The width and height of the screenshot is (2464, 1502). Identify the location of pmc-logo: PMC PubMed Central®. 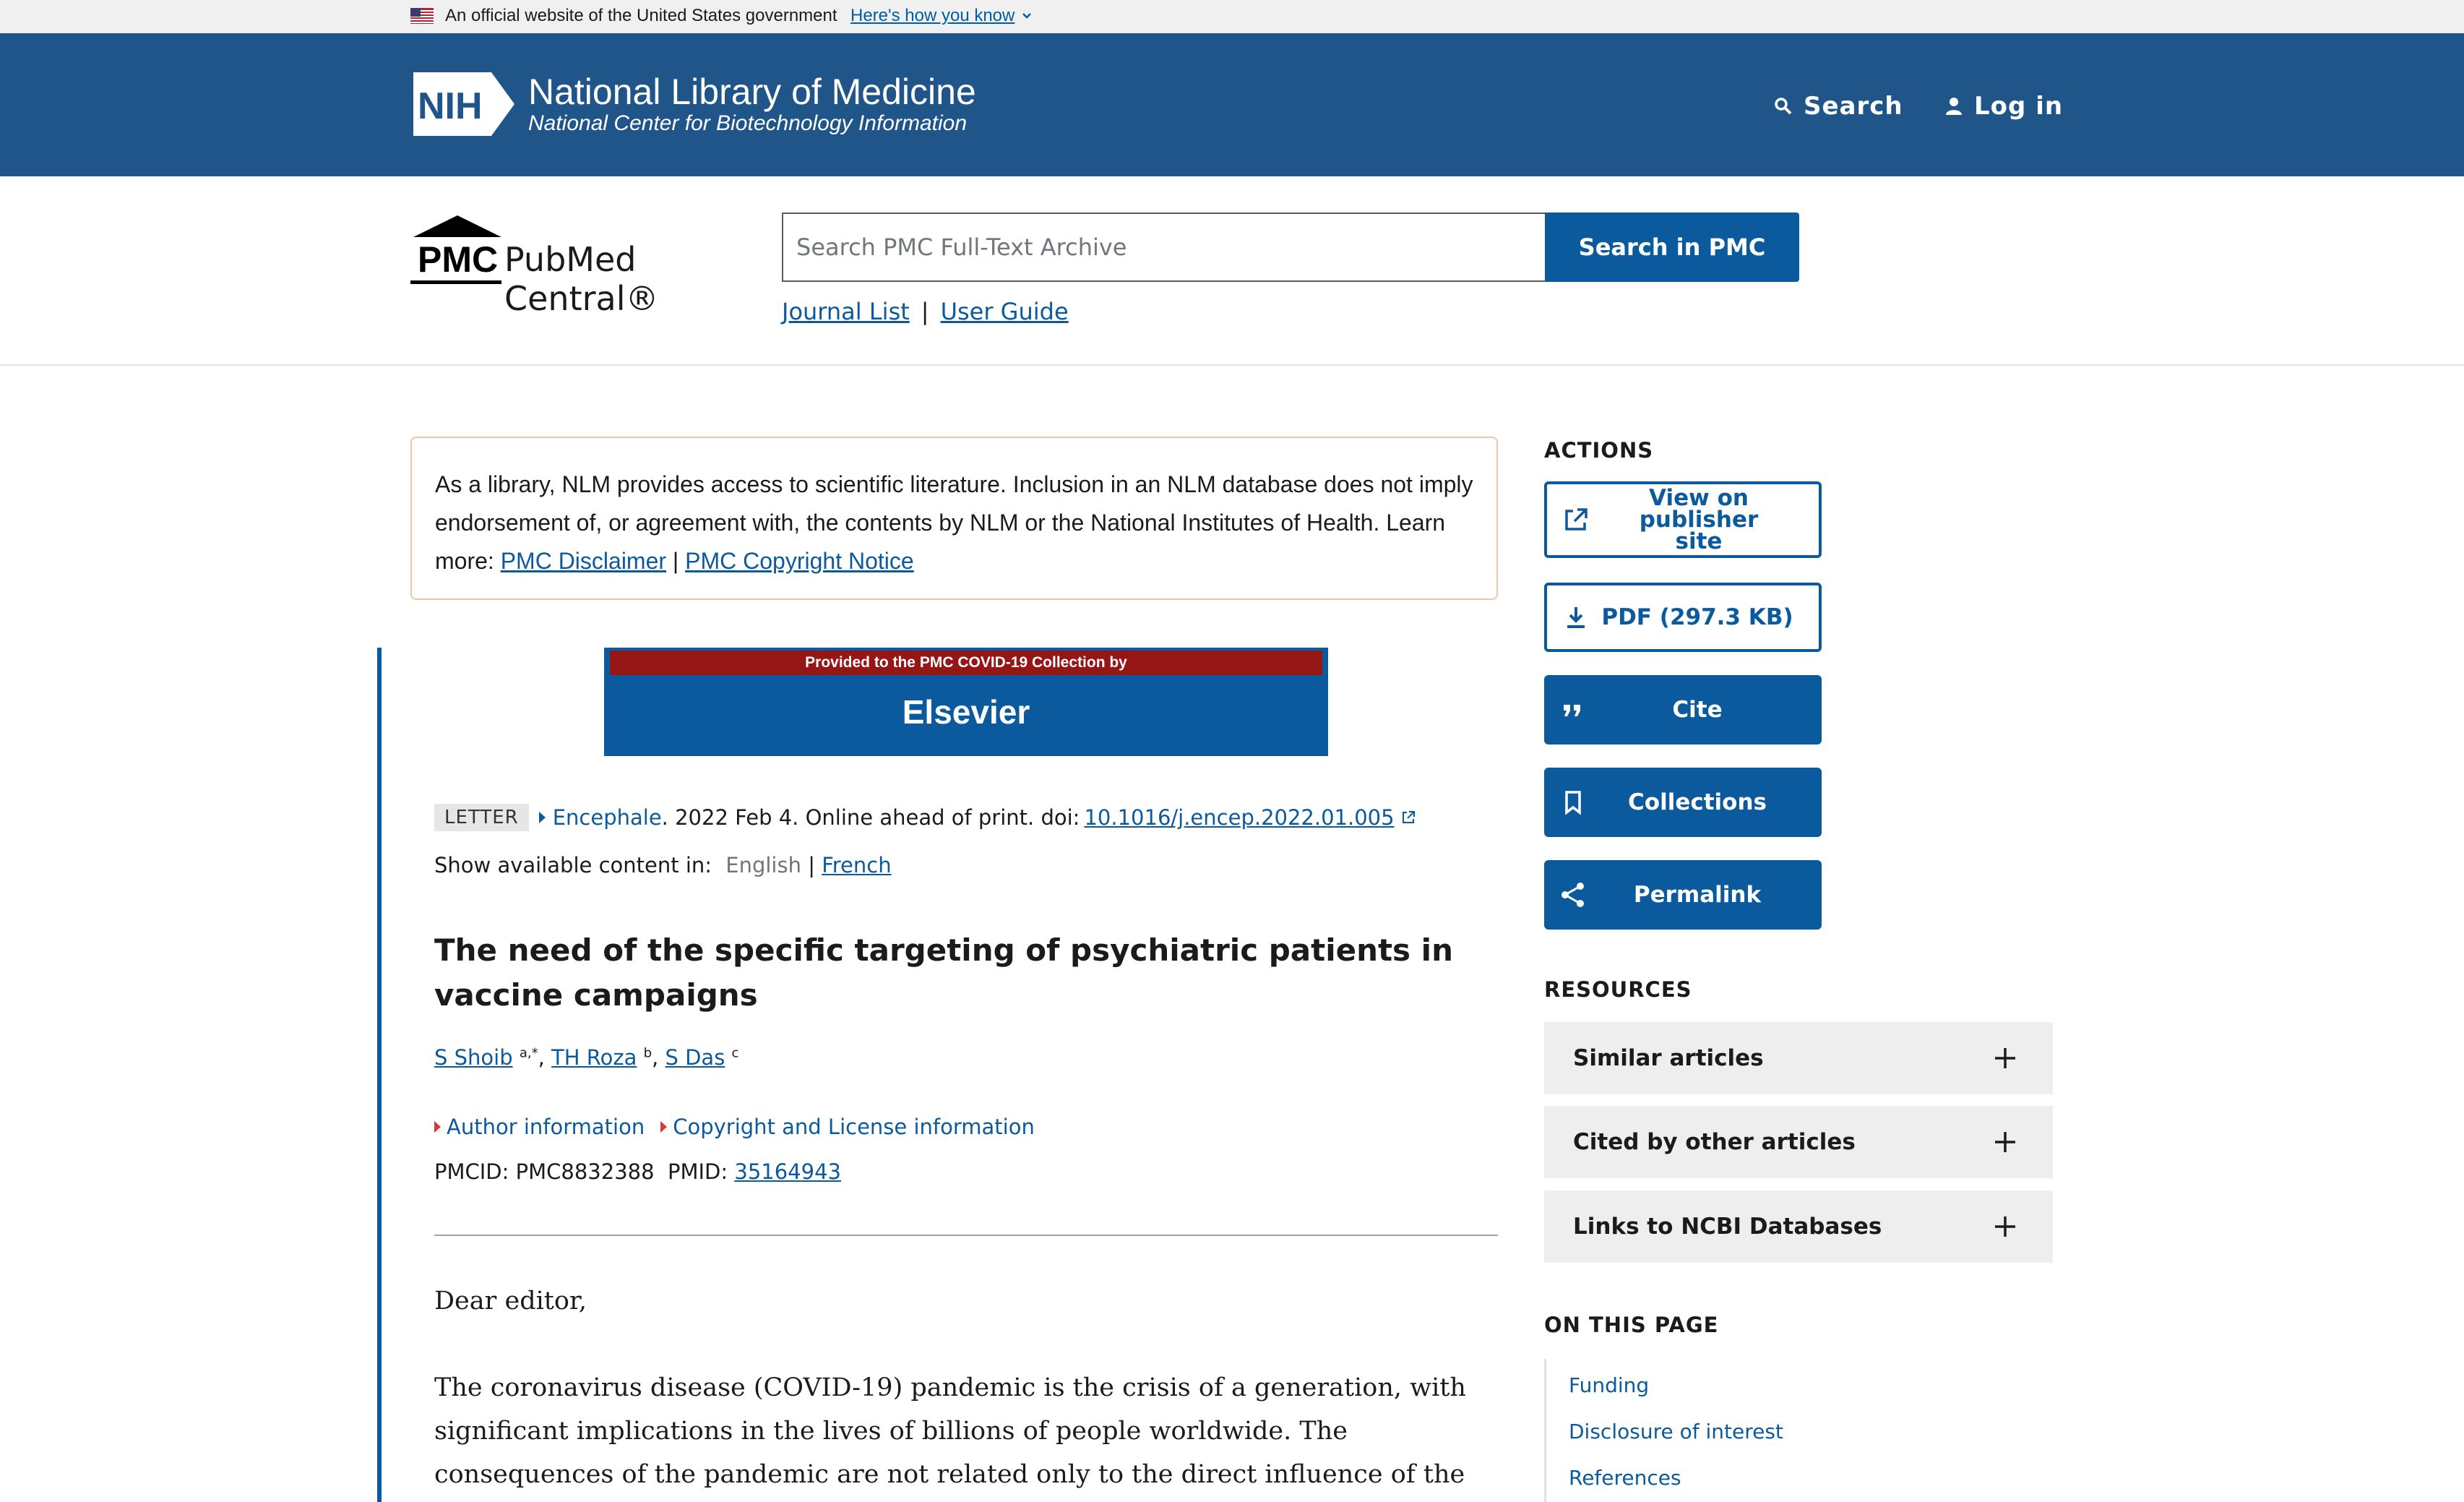
(583, 265).